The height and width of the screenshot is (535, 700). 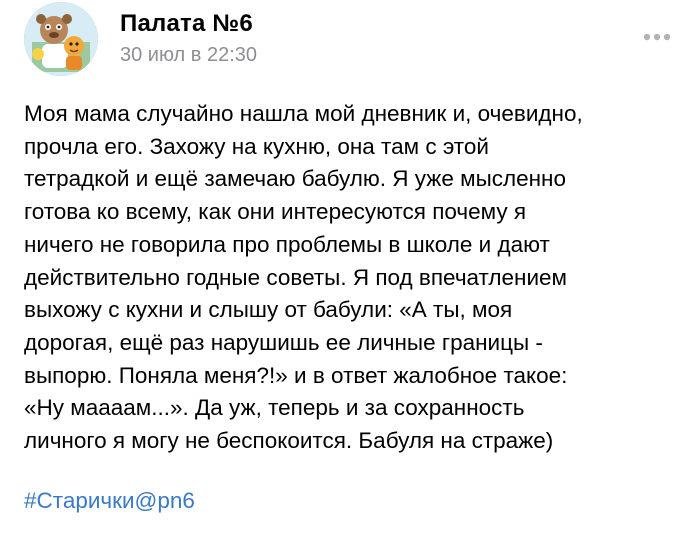 I want to click on group-name: Палата №6, so click(x=186, y=24).